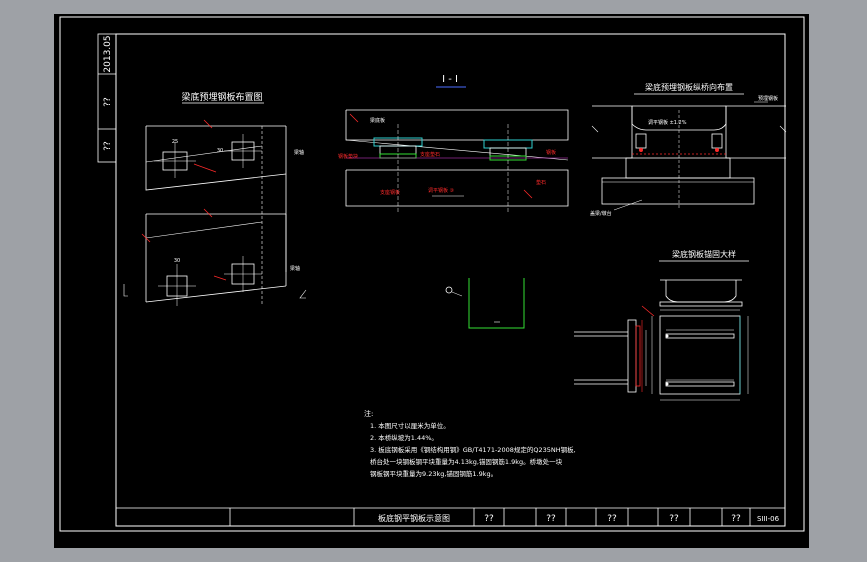 The height and width of the screenshot is (562, 867). Describe the element at coordinates (450, 79) in the screenshot. I see `section-title: I - I` at that location.